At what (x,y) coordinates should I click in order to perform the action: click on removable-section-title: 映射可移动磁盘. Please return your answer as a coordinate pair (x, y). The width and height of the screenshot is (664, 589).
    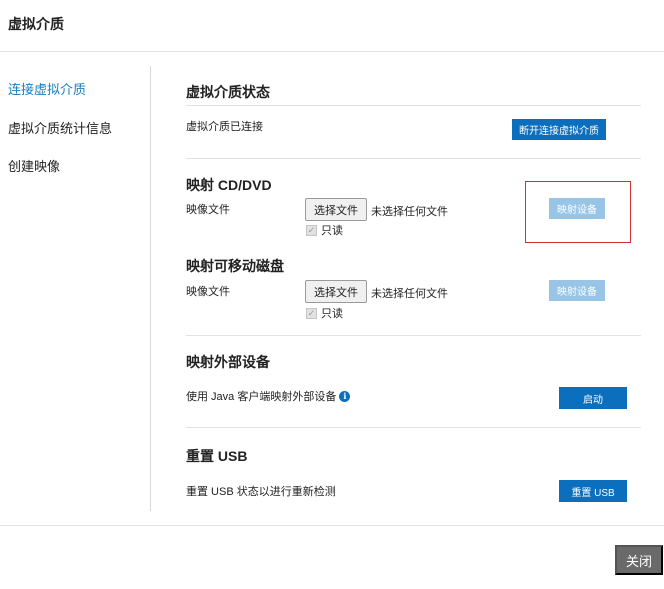
    Looking at the image, I should click on (235, 266).